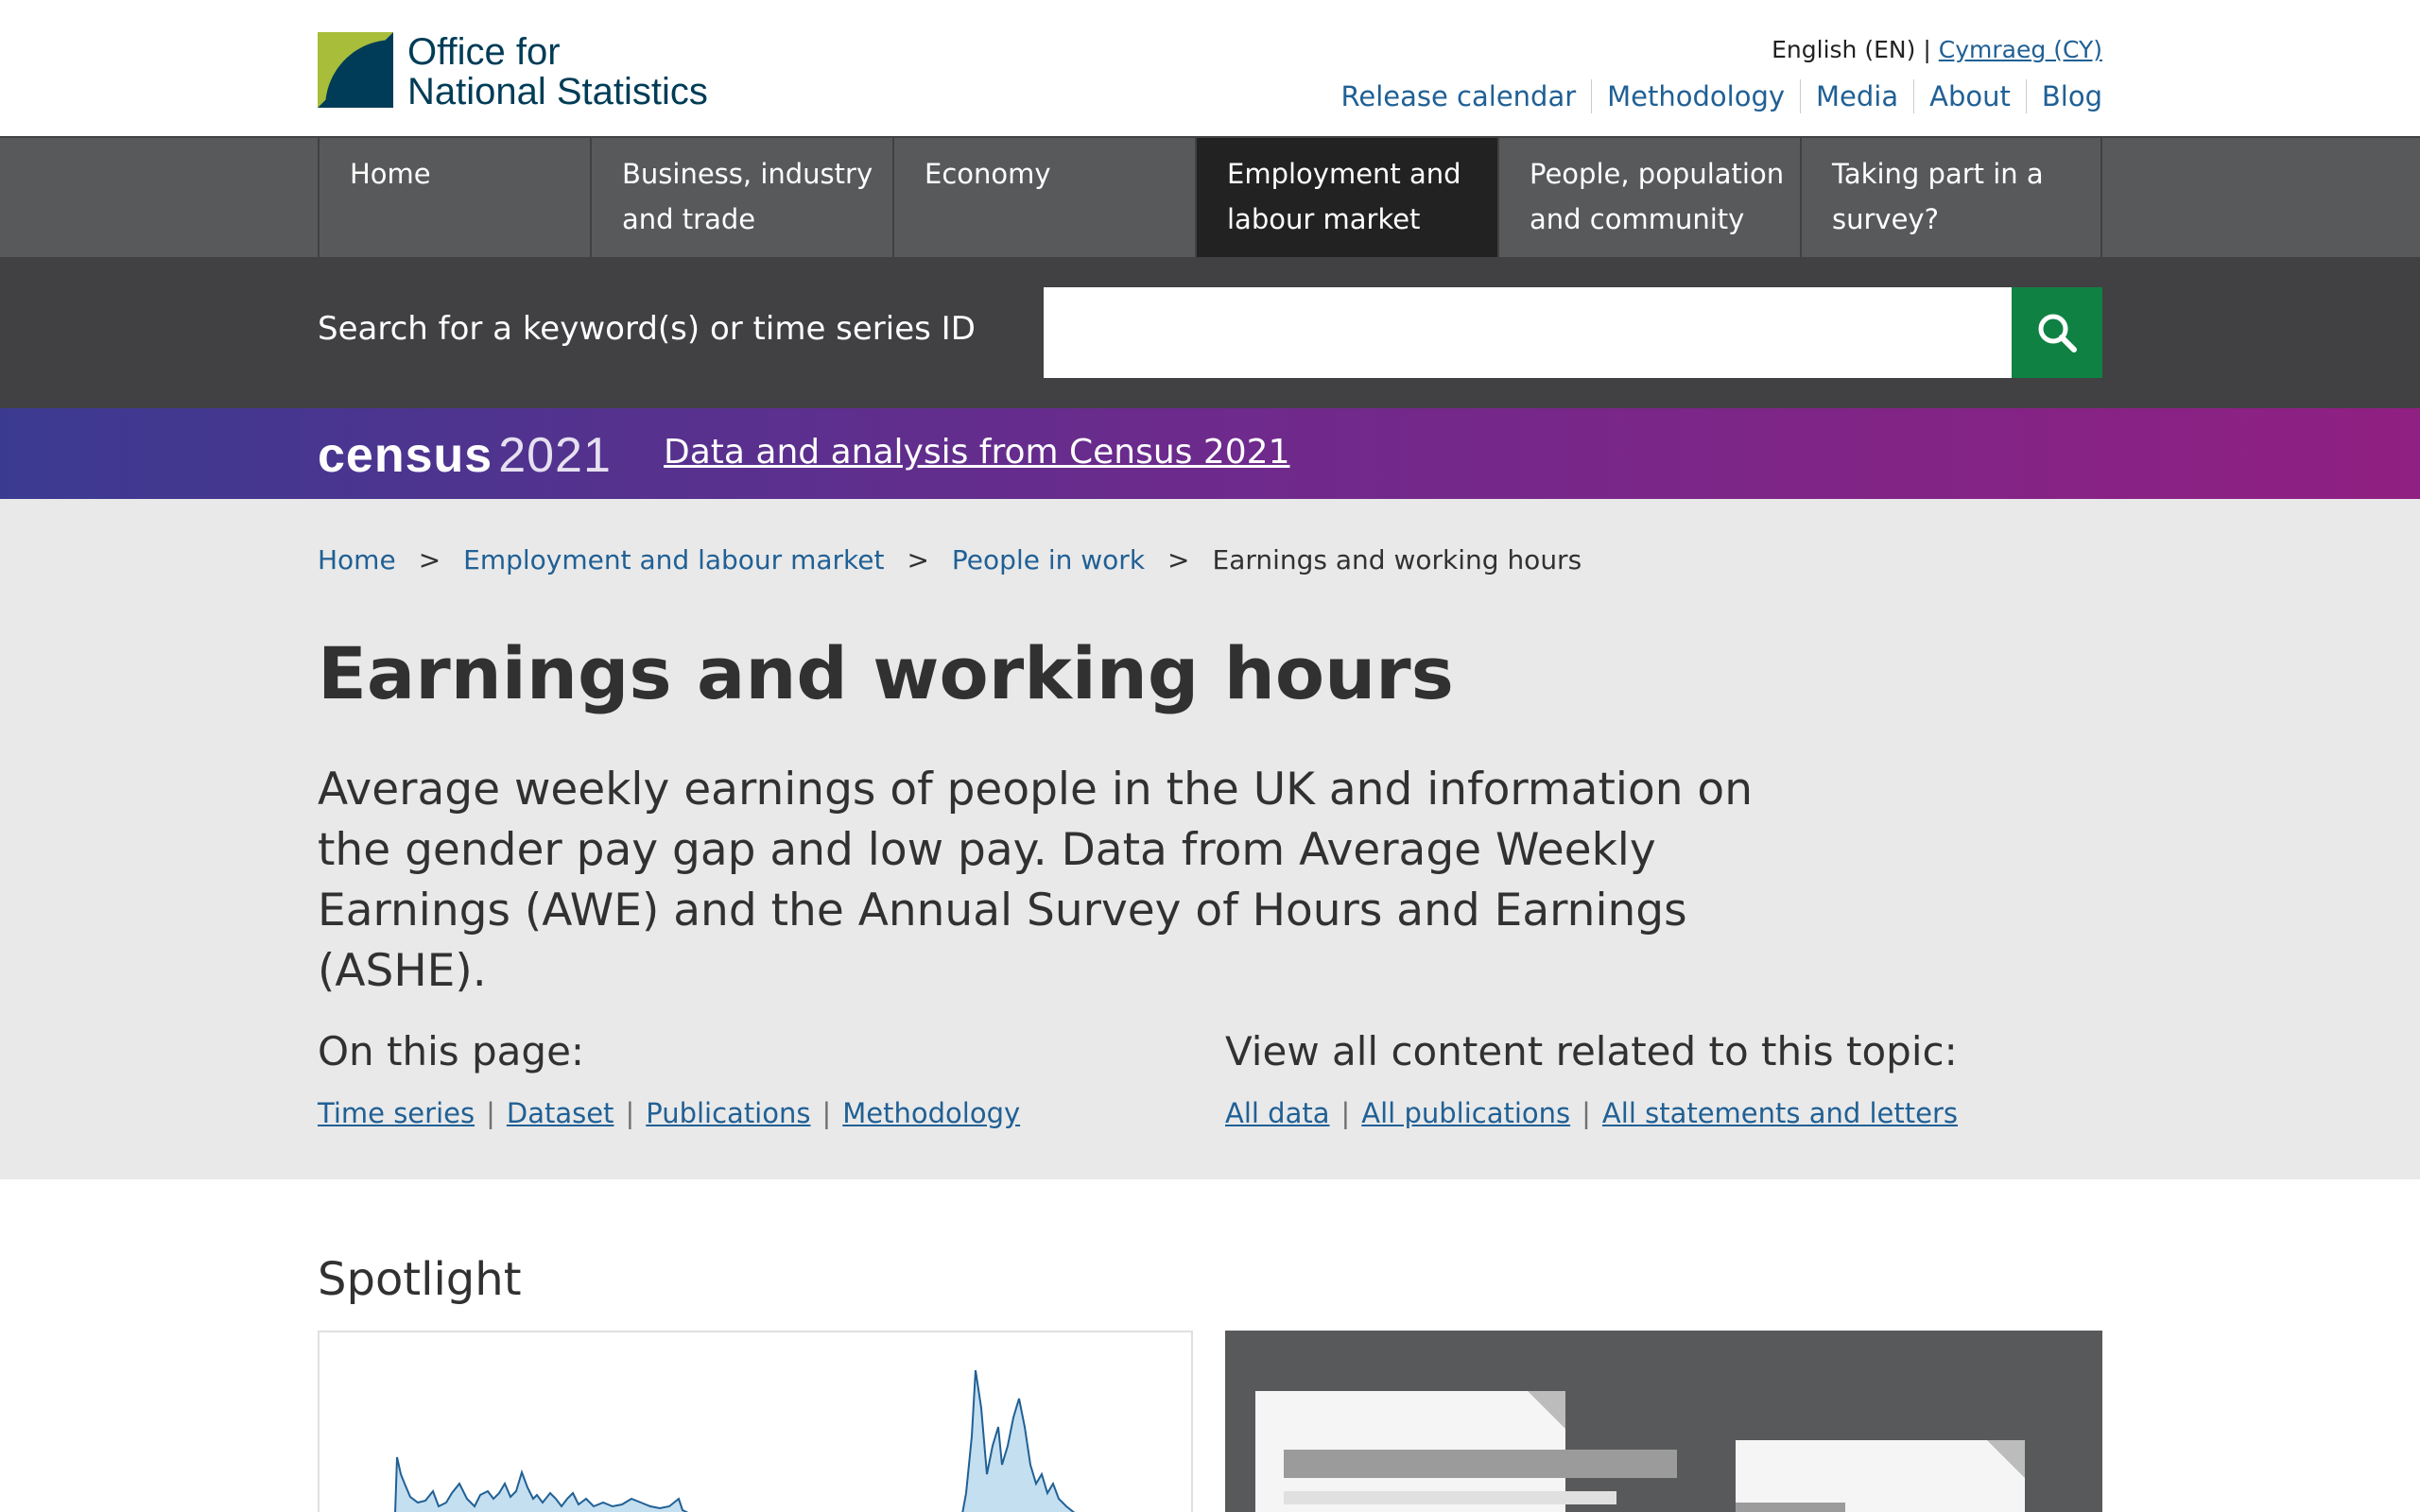 The width and height of the screenshot is (2420, 1512). What do you see at coordinates (931, 1113) in the screenshot?
I see `methodology-page-link: Methodology` at bounding box center [931, 1113].